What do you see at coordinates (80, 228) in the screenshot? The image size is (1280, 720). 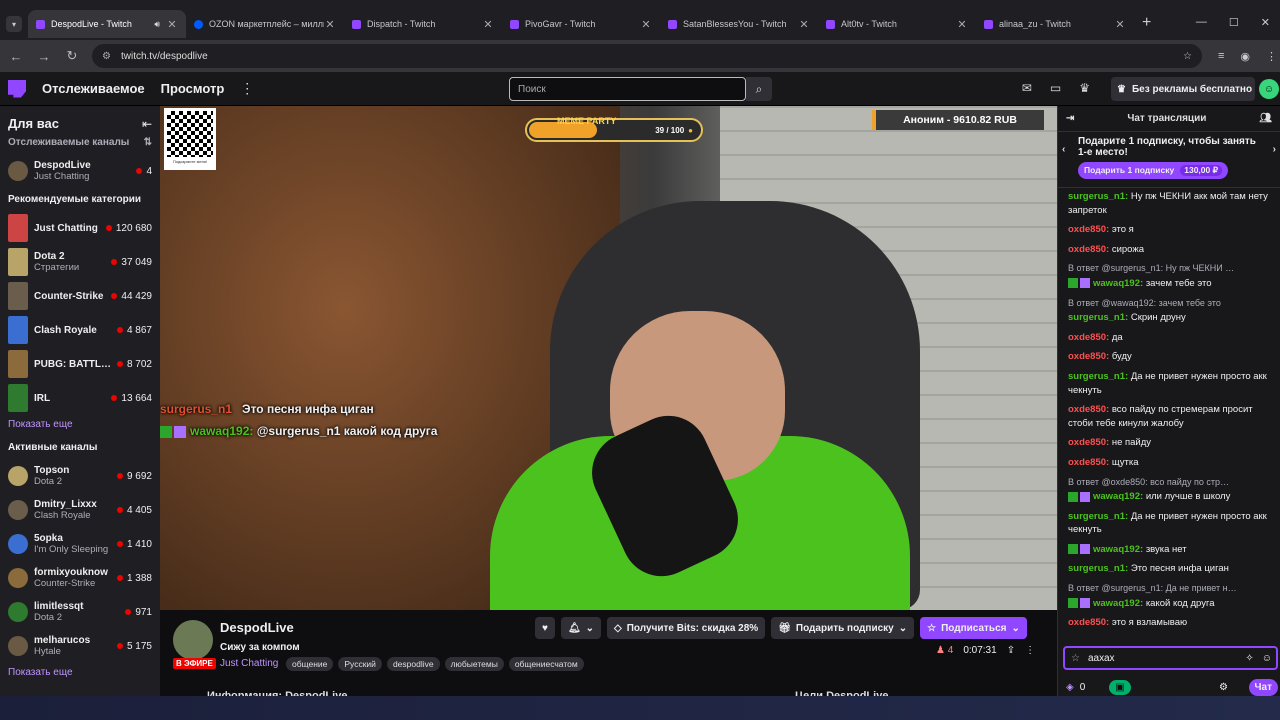 I see `sidebar-category: Just Chatting 120 680` at bounding box center [80, 228].